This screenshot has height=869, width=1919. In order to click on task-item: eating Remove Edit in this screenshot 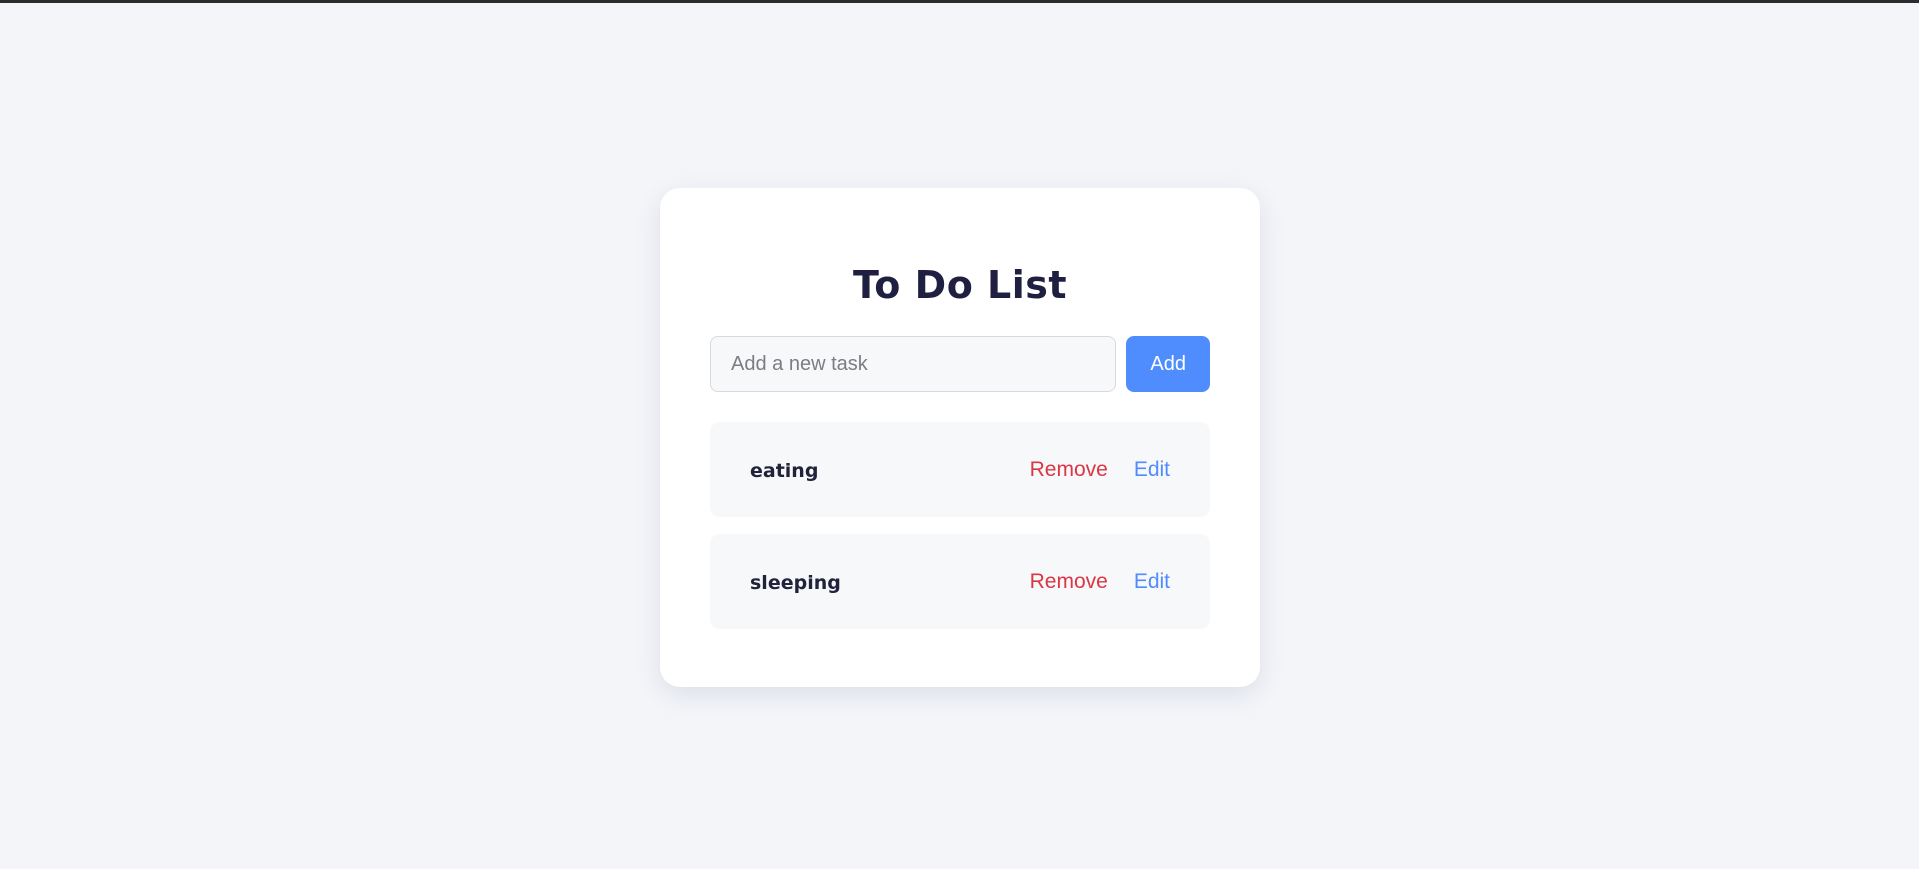, I will do `click(960, 469)`.